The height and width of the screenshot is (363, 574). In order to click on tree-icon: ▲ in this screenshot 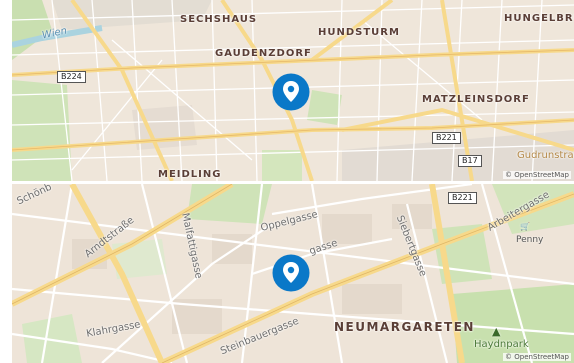, I will do `click(496, 331)`.